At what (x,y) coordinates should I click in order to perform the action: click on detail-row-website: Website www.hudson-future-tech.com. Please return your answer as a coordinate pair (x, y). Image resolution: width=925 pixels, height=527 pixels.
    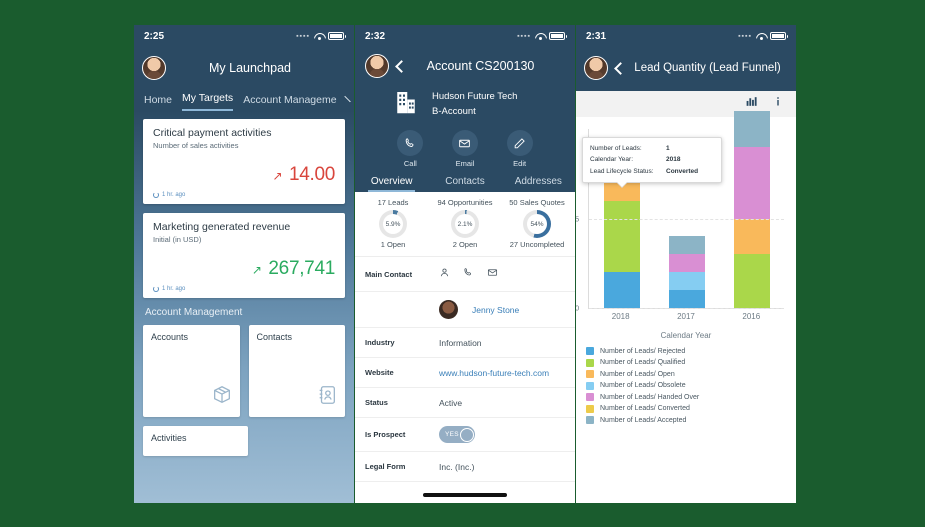
    Looking at the image, I should click on (465, 373).